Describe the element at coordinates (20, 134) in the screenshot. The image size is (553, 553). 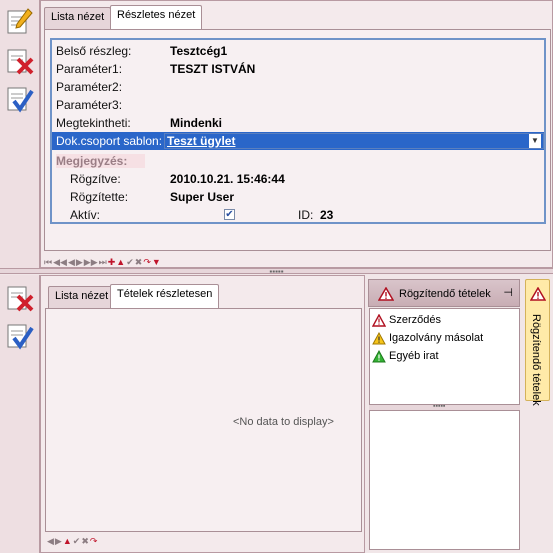
I see `top-left-toolbar` at that location.